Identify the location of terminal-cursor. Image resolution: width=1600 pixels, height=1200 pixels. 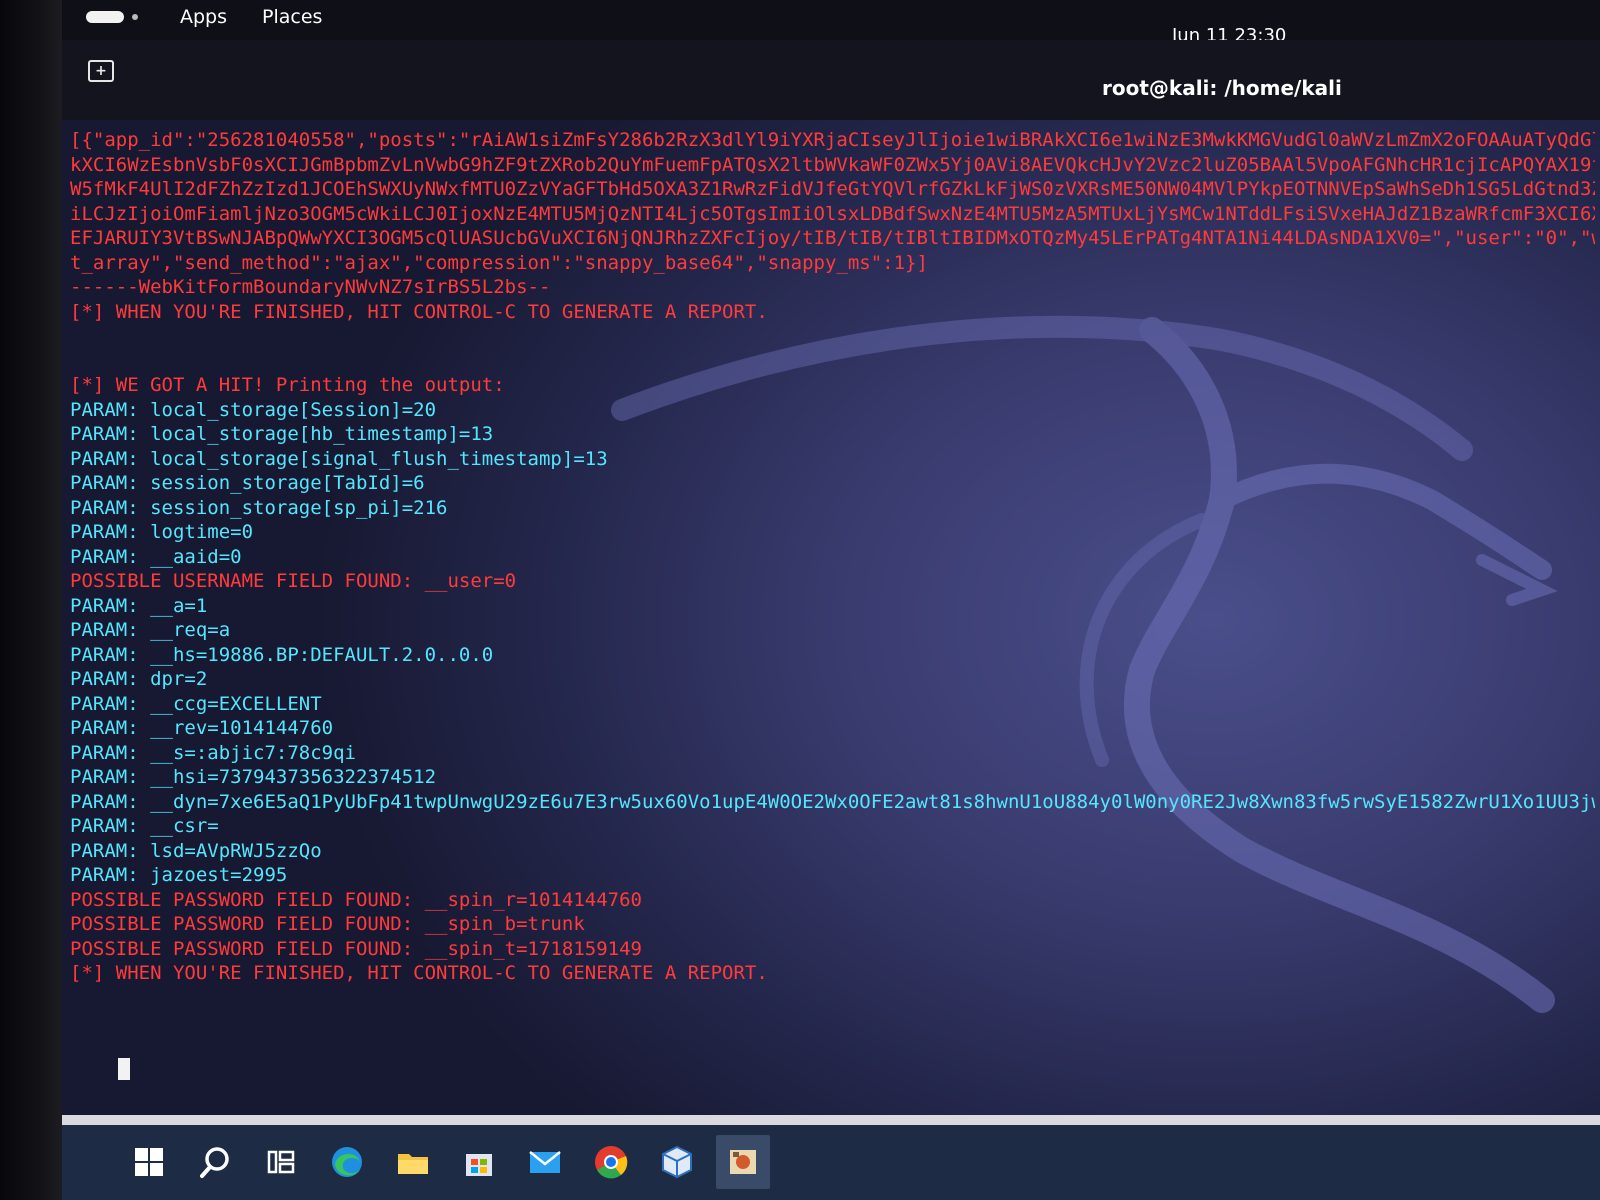
(124, 1069).